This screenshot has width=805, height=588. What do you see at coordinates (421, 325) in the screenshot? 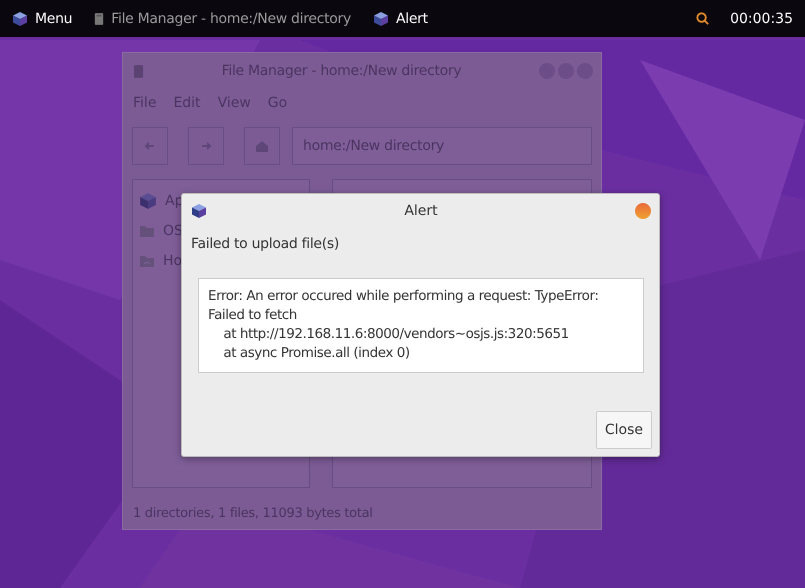
I see `error-details: Error: An error occured while performing a request: TypeError: Failed to fetch at http://192.168.11.6:8000/vendors~osjs.js:320:5651 at async Promise.all (index 0)` at bounding box center [421, 325].